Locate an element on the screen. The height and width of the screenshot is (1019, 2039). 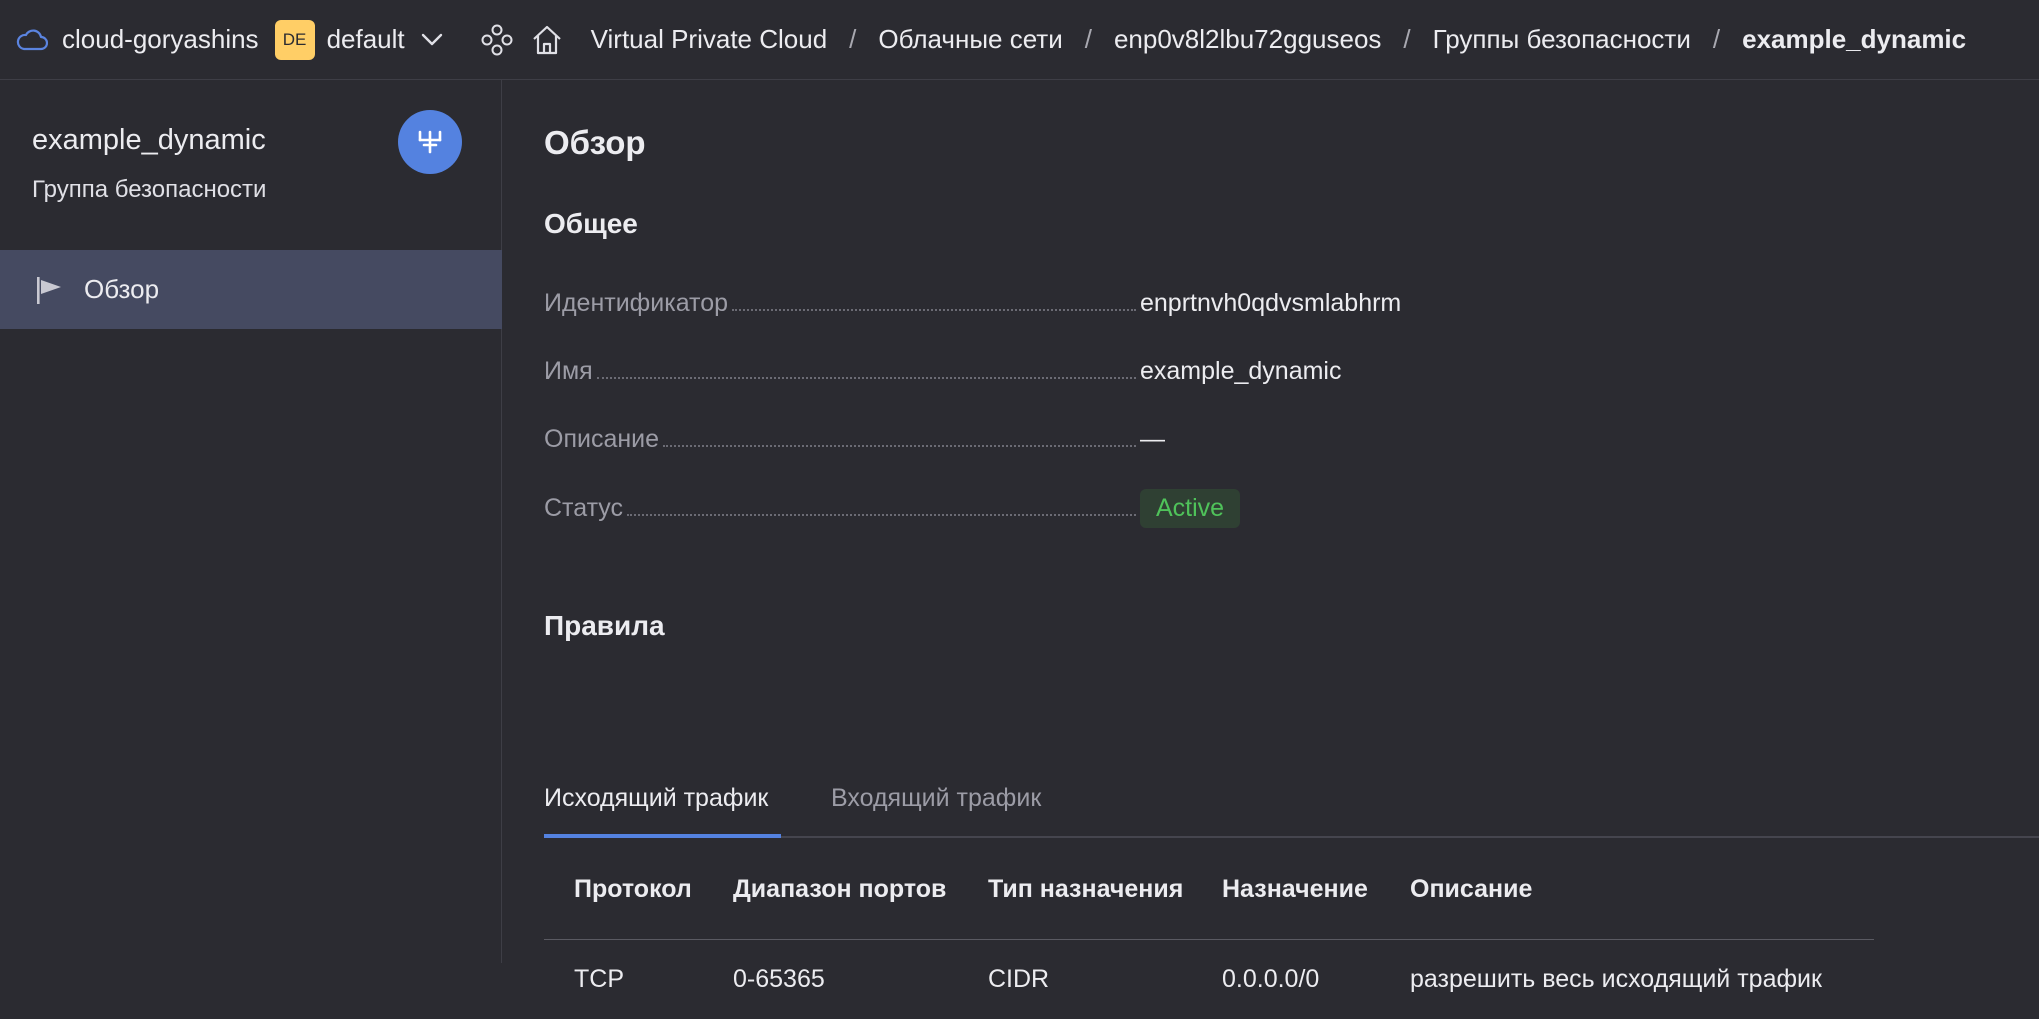
breadcrumb-item-security-groups: Группы безопасности is located at coordinates (1562, 39).